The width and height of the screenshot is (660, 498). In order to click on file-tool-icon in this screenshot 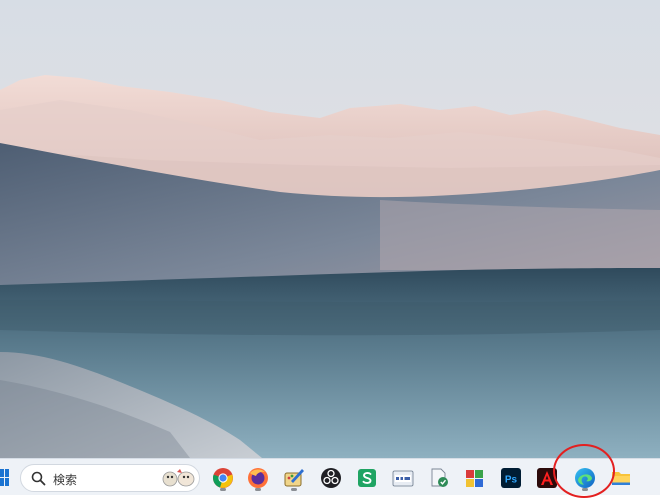, I will do `click(439, 477)`.